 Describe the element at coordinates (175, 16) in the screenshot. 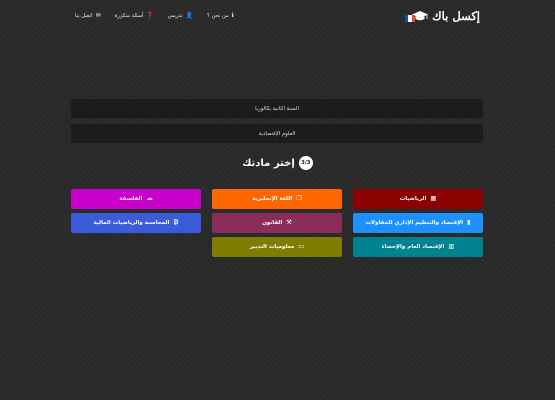

I see `nav-teaching-label: تدريس` at that location.